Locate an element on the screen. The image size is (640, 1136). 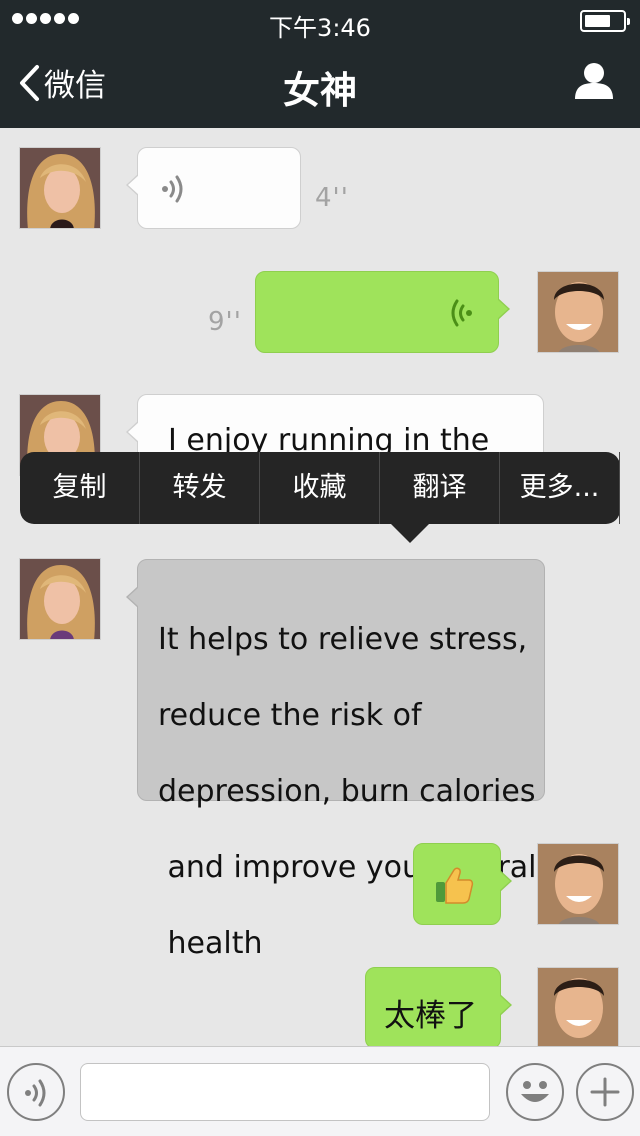
message-text: 太棒了 is located at coordinates (430, 1016).